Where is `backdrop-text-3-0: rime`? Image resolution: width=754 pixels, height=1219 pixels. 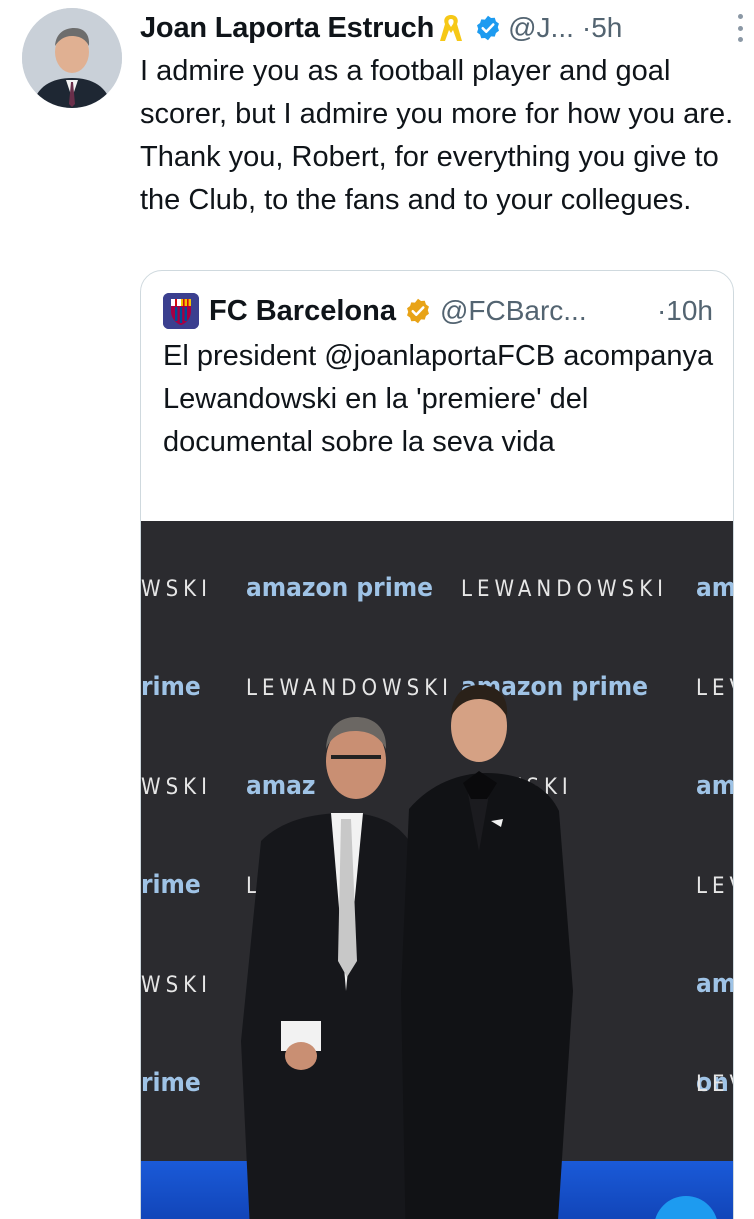
backdrop-text-3-0: rime is located at coordinates (171, 885).